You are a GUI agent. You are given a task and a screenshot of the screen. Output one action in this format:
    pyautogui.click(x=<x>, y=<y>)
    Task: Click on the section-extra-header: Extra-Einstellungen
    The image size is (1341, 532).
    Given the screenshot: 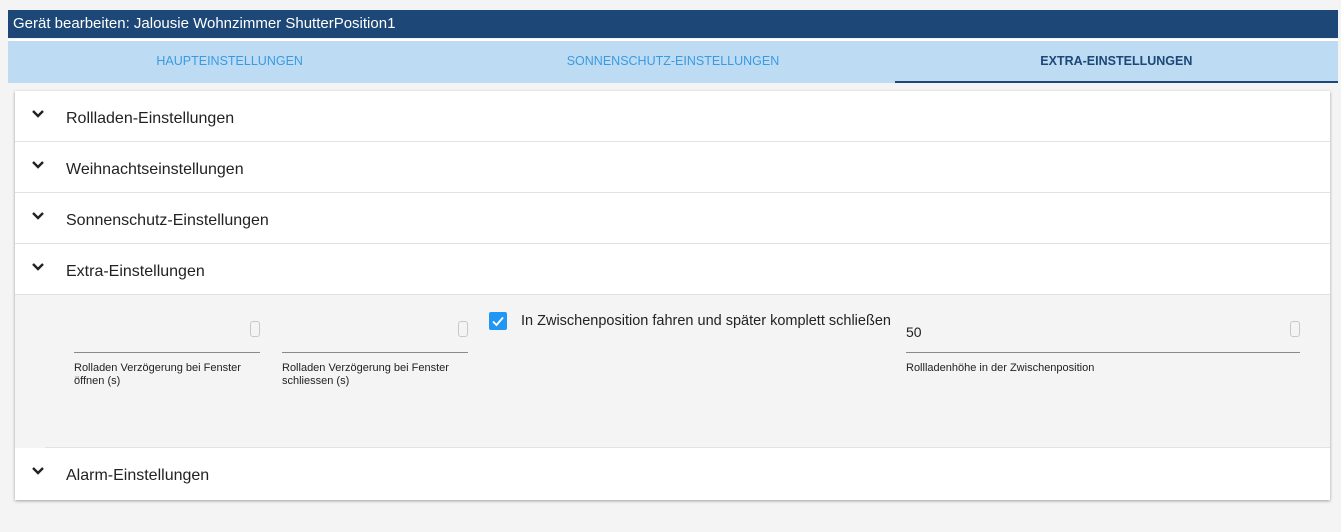 What is the action you would take?
    pyautogui.click(x=672, y=269)
    